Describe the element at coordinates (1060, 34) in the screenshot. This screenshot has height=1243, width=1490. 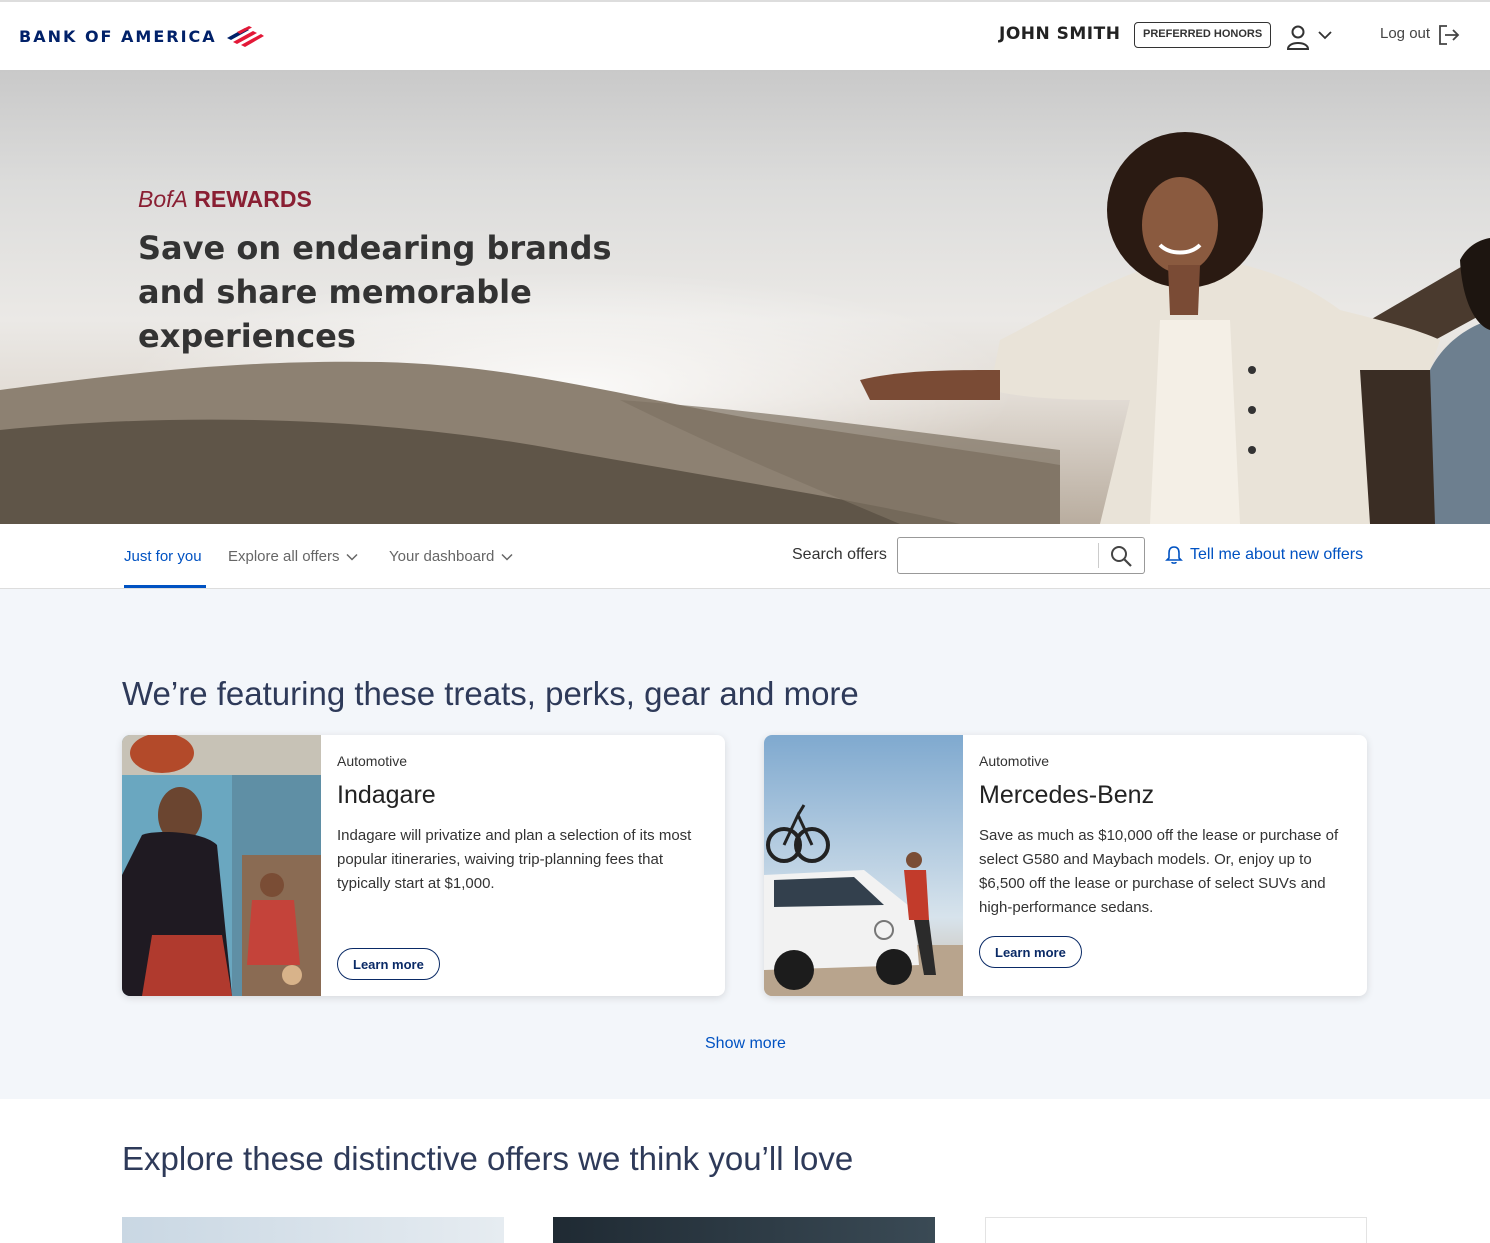
I see `user-name: JOHN SMITH` at that location.